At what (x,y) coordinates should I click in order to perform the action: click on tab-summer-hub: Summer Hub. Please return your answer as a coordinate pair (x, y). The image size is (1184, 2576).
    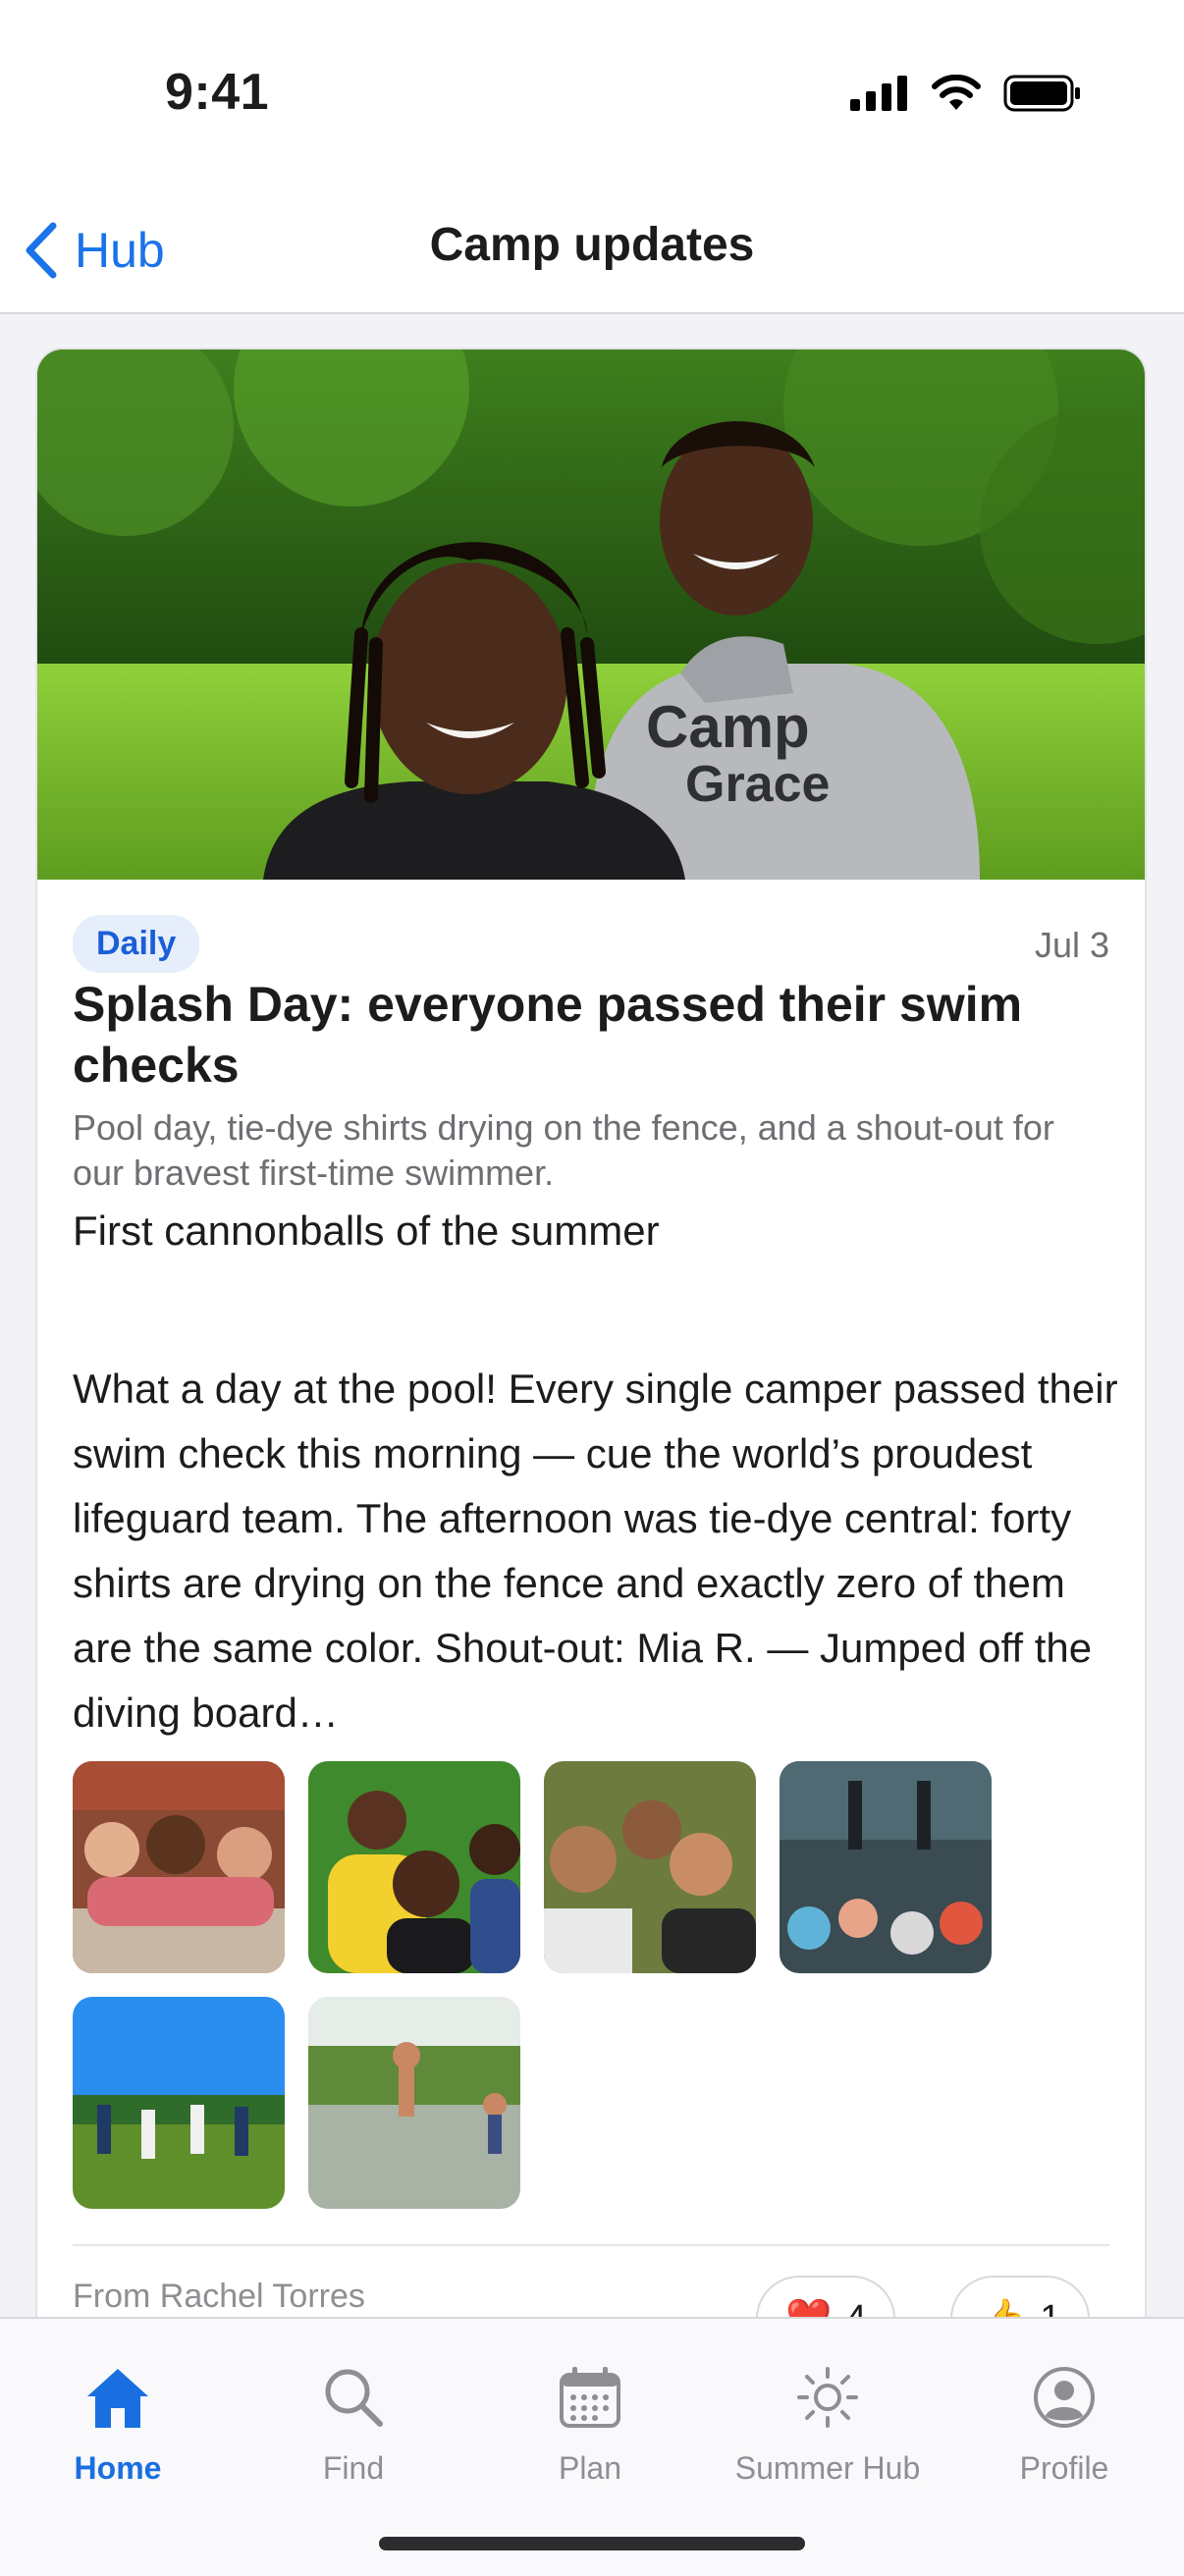
    Looking at the image, I should click on (828, 2422).